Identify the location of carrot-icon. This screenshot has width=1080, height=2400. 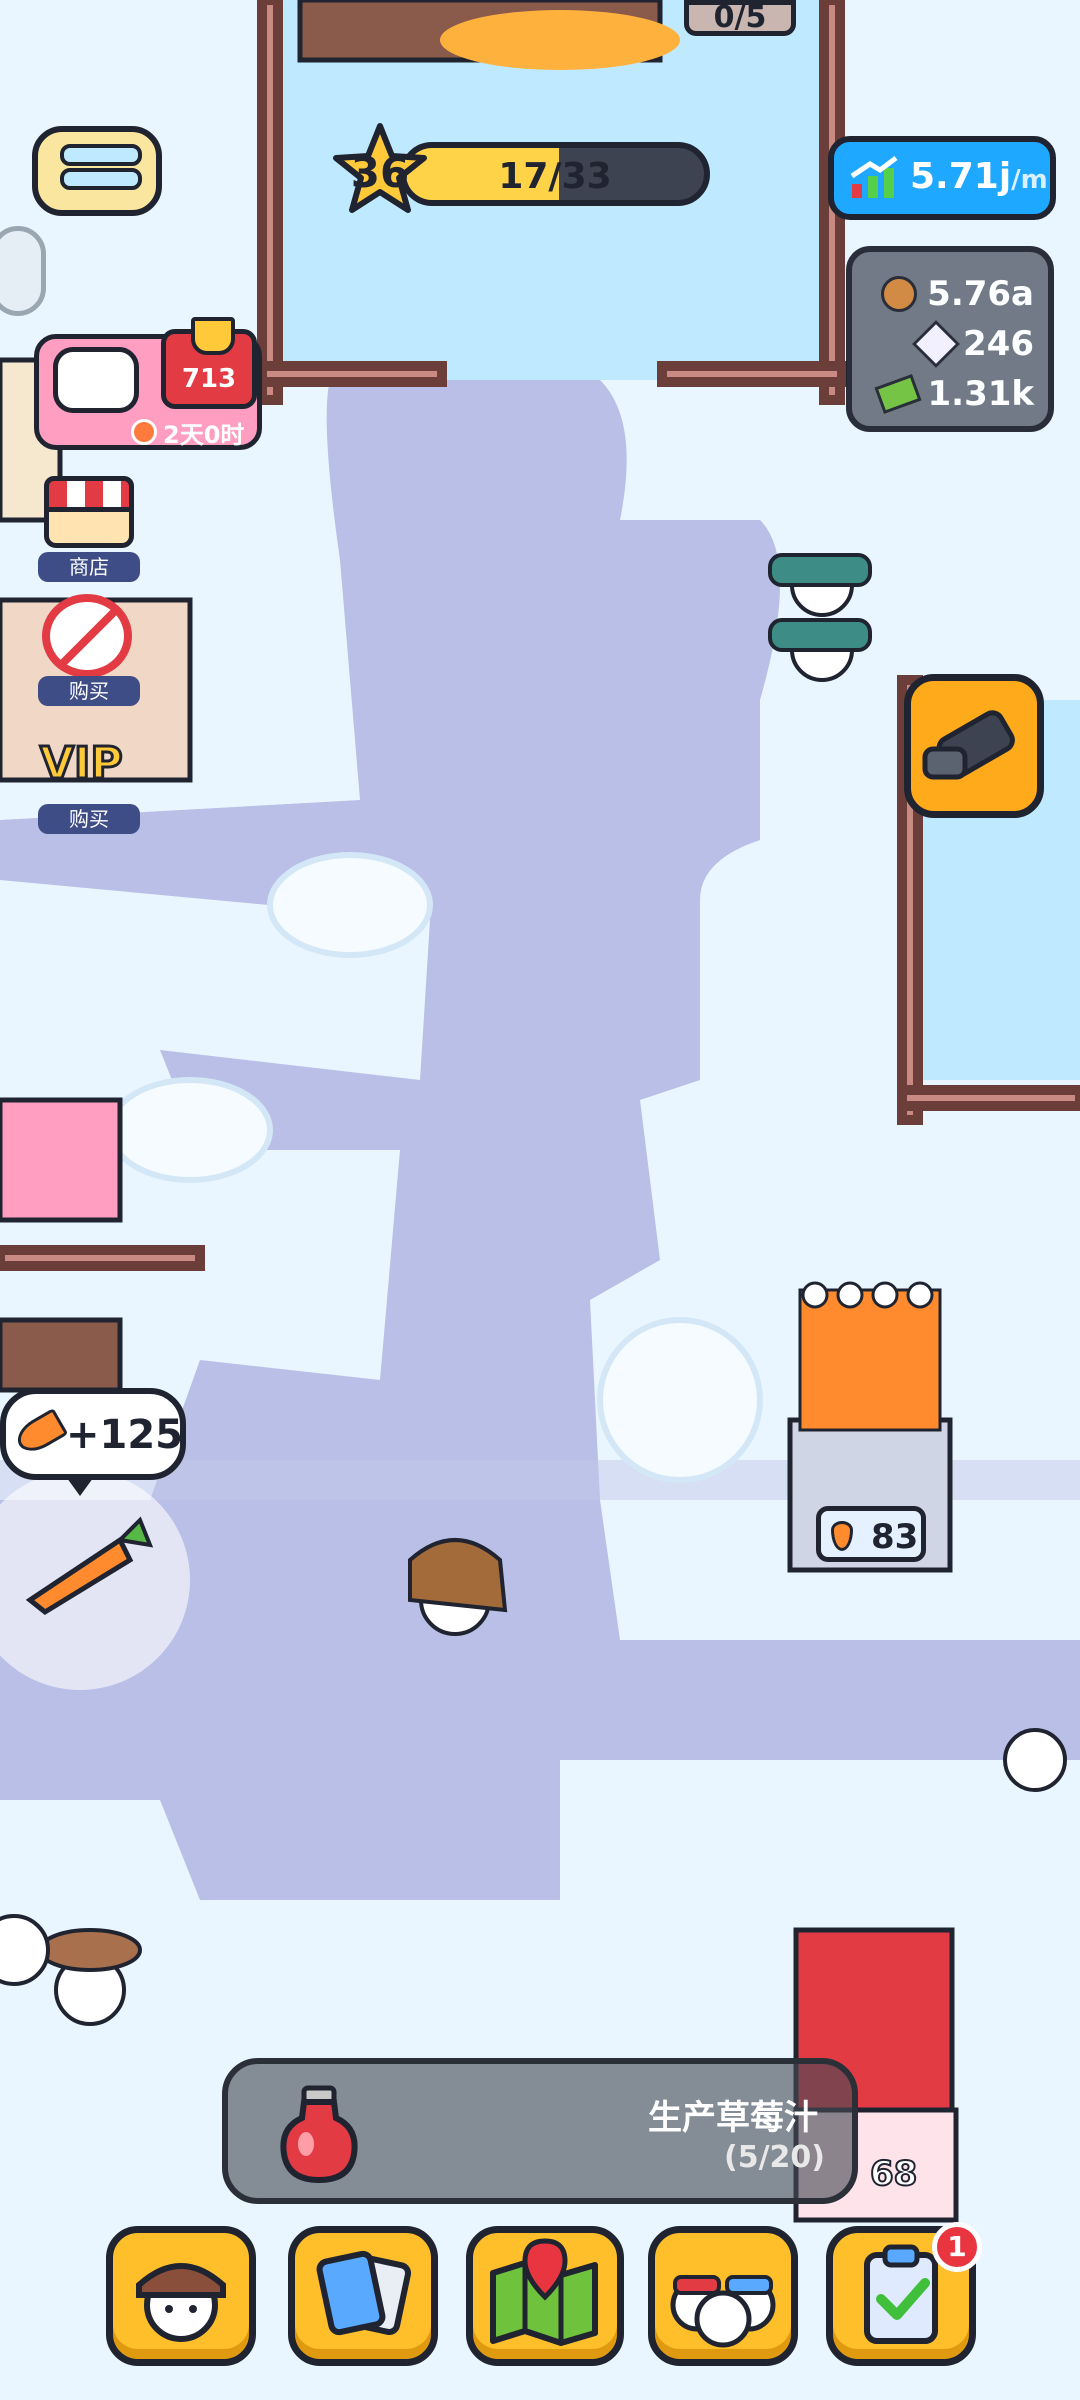
(40, 1433).